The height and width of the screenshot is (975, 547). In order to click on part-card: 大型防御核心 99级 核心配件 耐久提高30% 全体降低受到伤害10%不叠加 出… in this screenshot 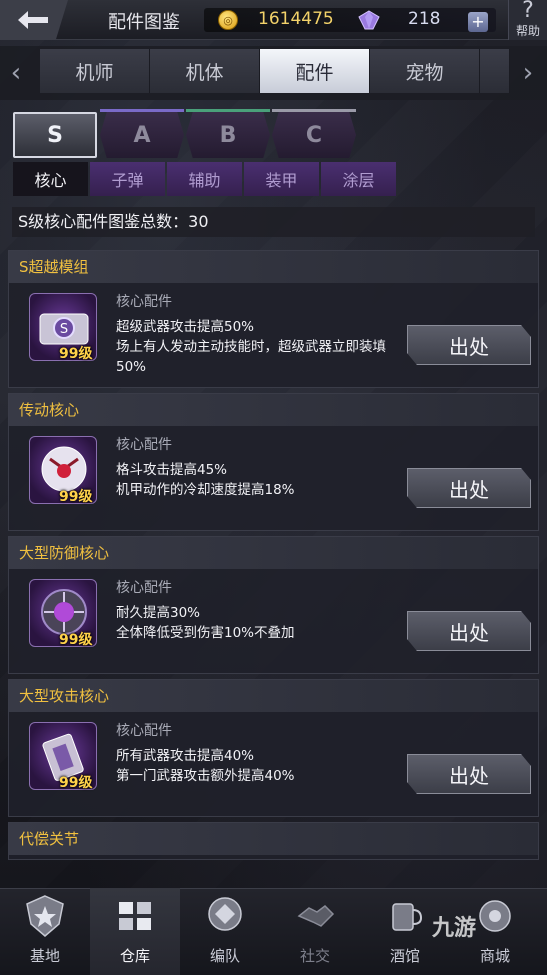, I will do `click(273, 605)`.